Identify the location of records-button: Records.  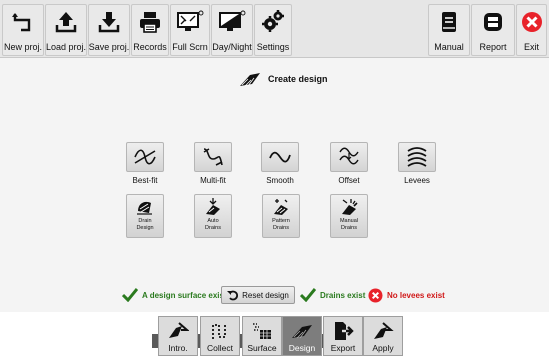
(150, 30).